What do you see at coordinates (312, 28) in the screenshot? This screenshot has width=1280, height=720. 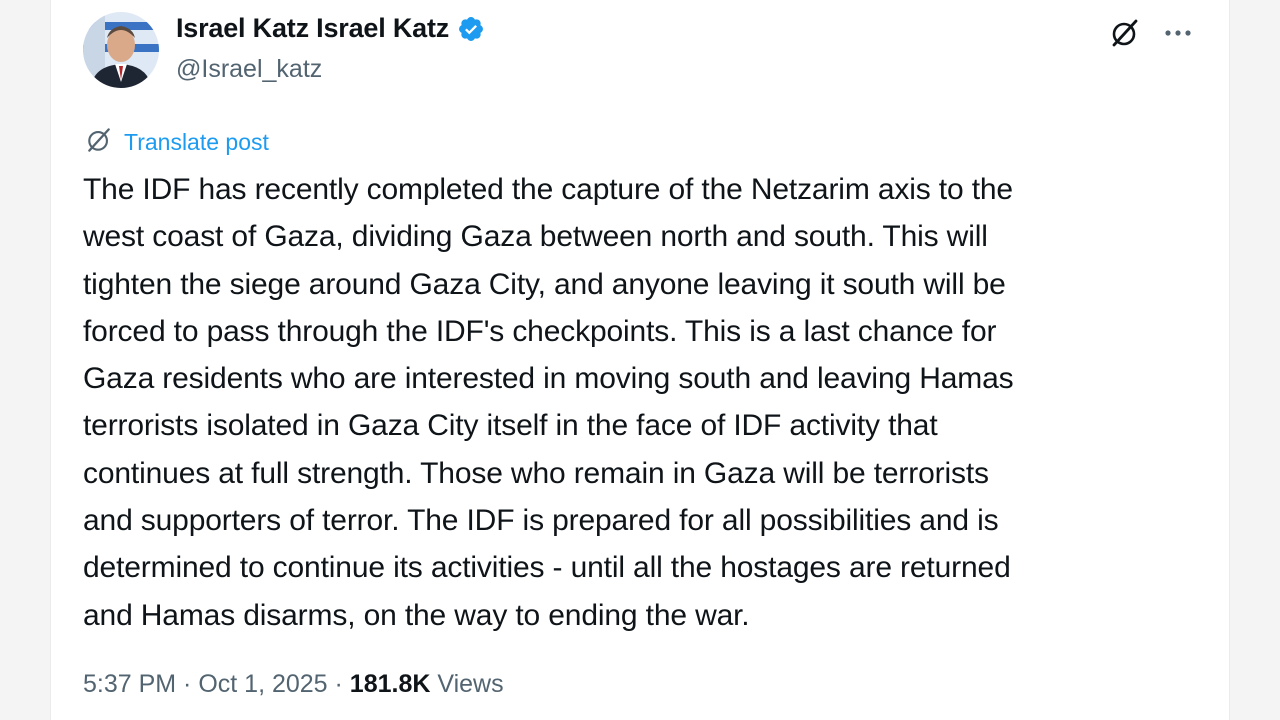 I see `author-display-name: Israel Katz Israel Katz` at bounding box center [312, 28].